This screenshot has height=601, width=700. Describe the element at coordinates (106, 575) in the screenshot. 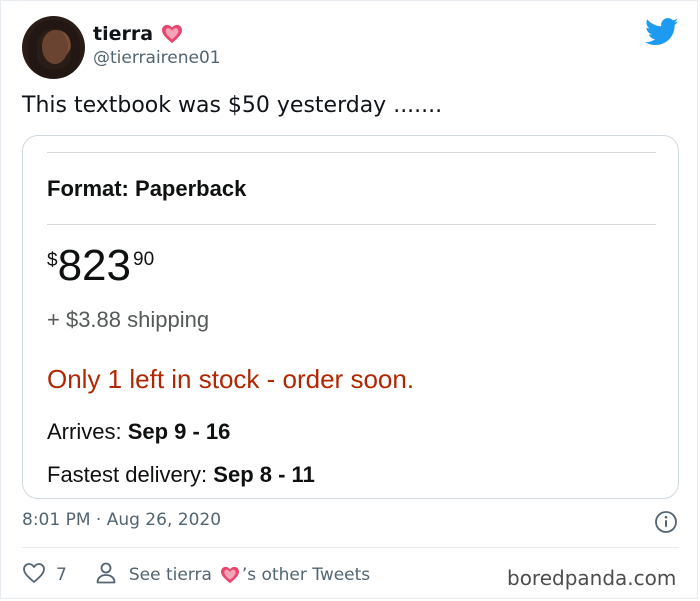

I see `person-icon` at that location.